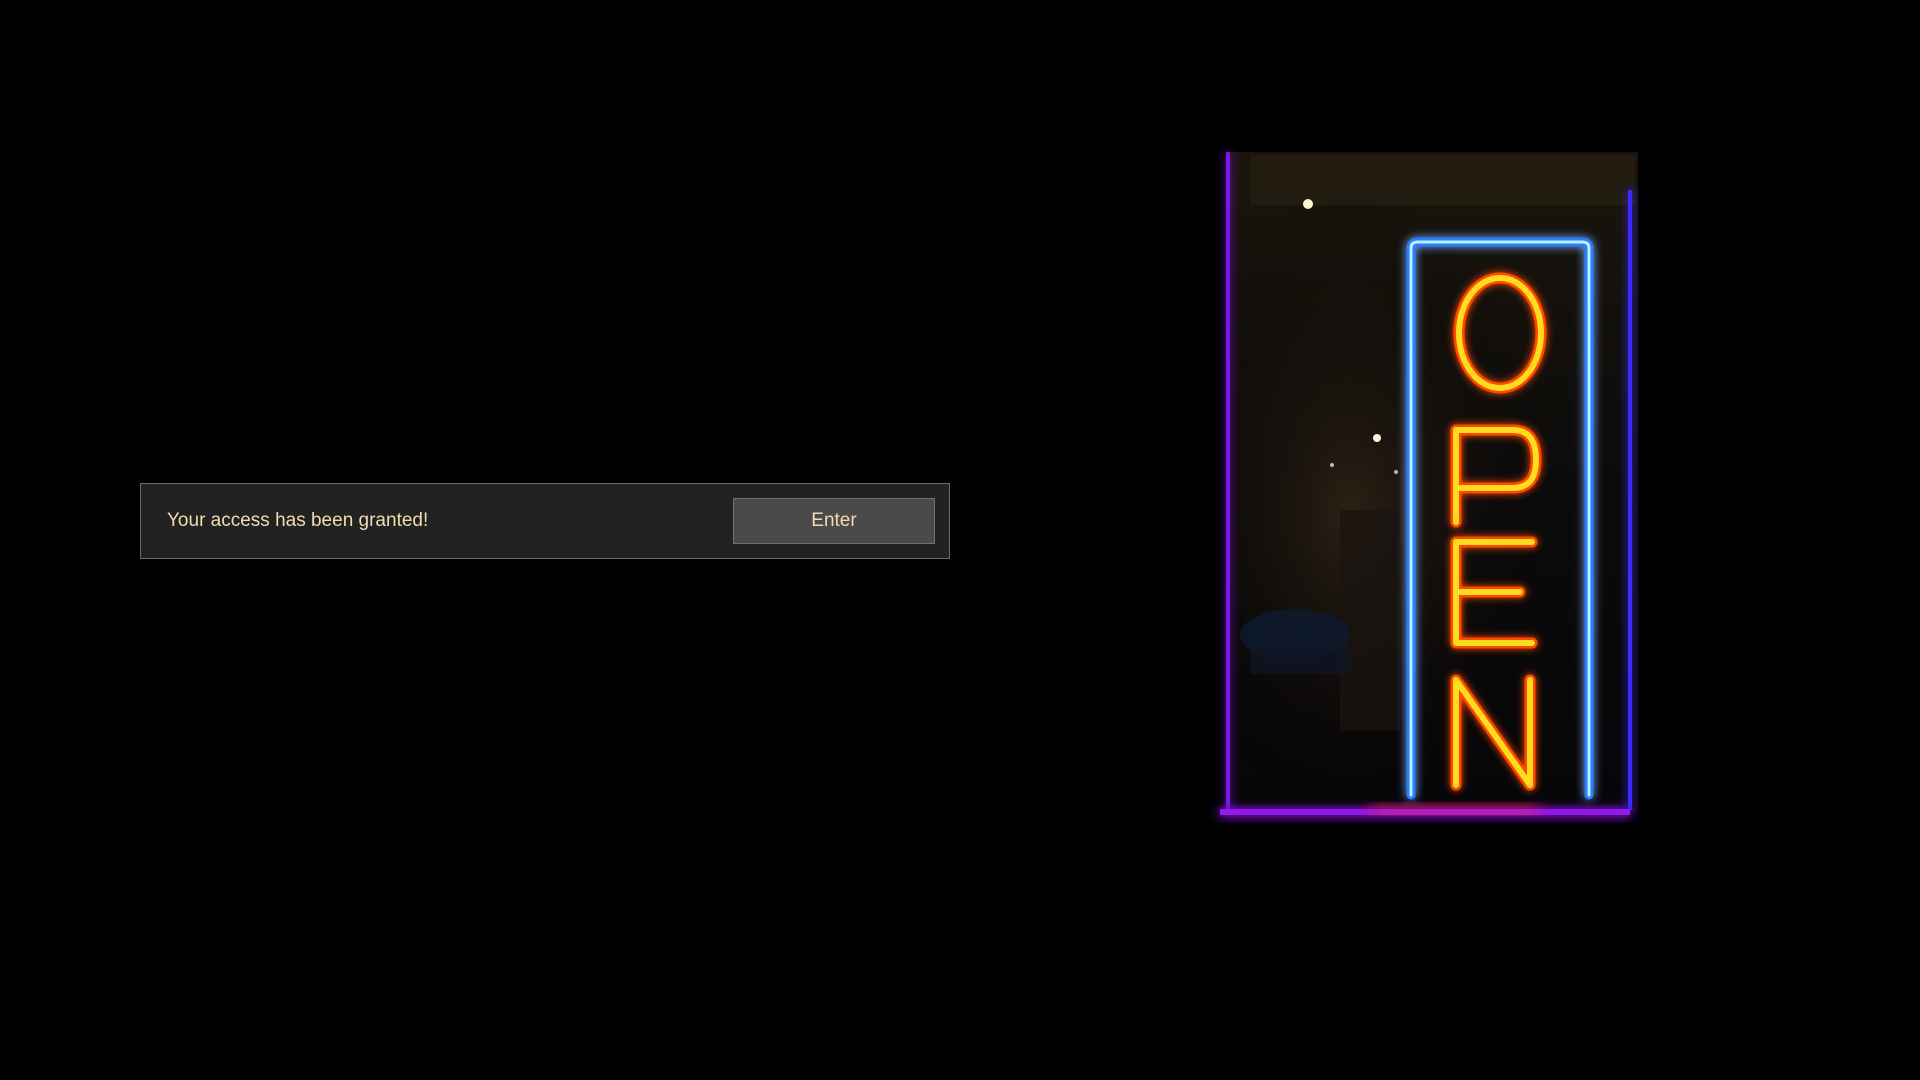  What do you see at coordinates (298, 520) in the screenshot?
I see `access-granted-message: Your access has been granted!` at bounding box center [298, 520].